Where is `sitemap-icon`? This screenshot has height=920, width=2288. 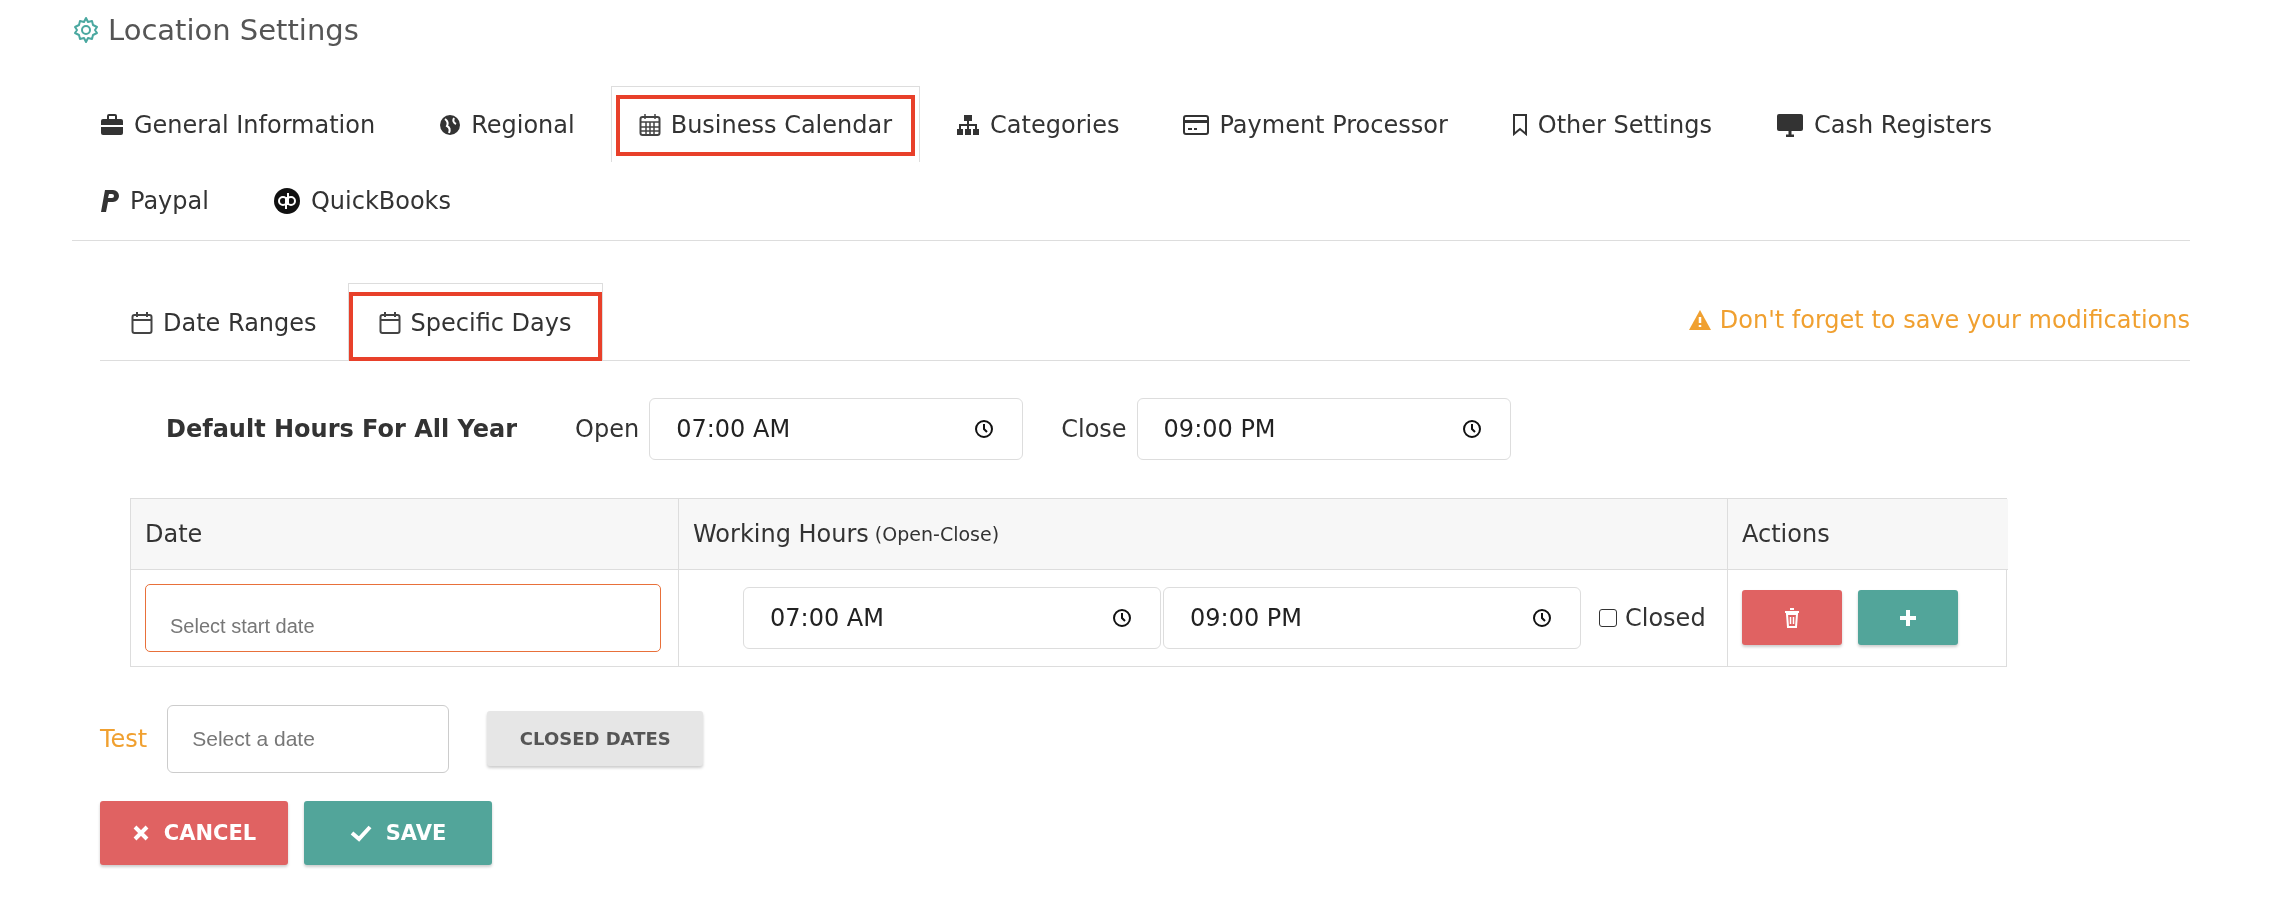
sitemap-icon is located at coordinates (968, 124).